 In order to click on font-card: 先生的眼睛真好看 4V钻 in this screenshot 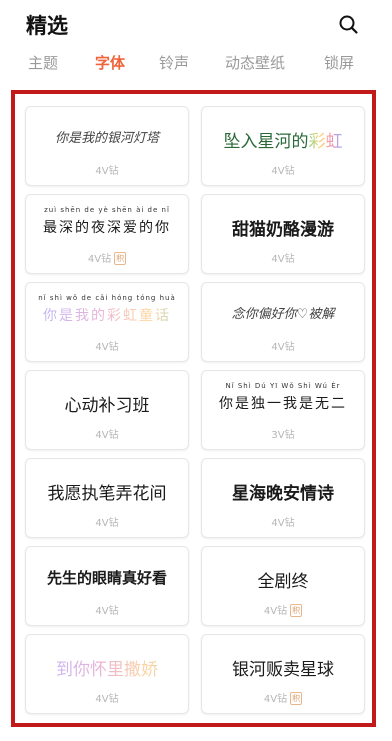, I will do `click(107, 586)`.